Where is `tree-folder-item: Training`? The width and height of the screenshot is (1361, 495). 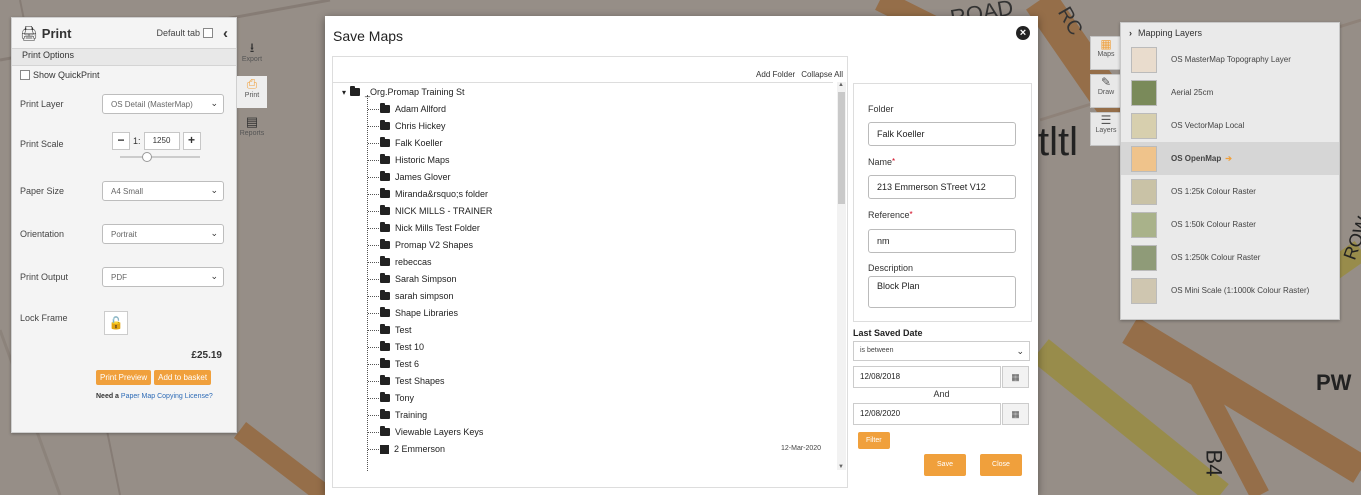
tree-folder-item: Training is located at coordinates (403, 415).